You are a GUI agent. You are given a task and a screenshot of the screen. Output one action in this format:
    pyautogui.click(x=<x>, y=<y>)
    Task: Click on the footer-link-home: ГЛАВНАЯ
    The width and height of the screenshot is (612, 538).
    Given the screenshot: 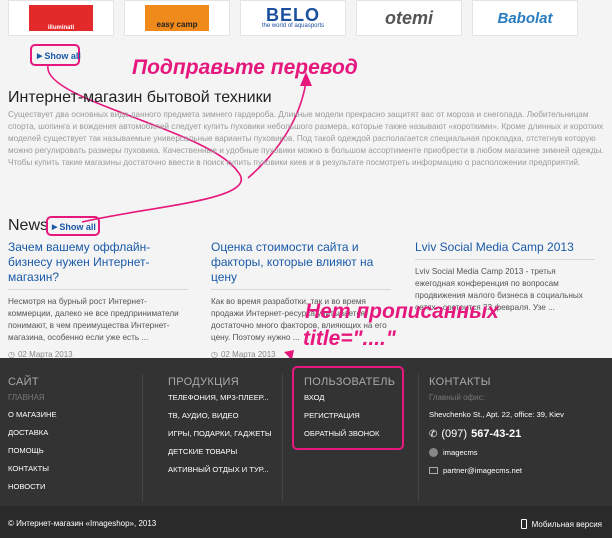 What is the action you would take?
    pyautogui.click(x=32, y=397)
    